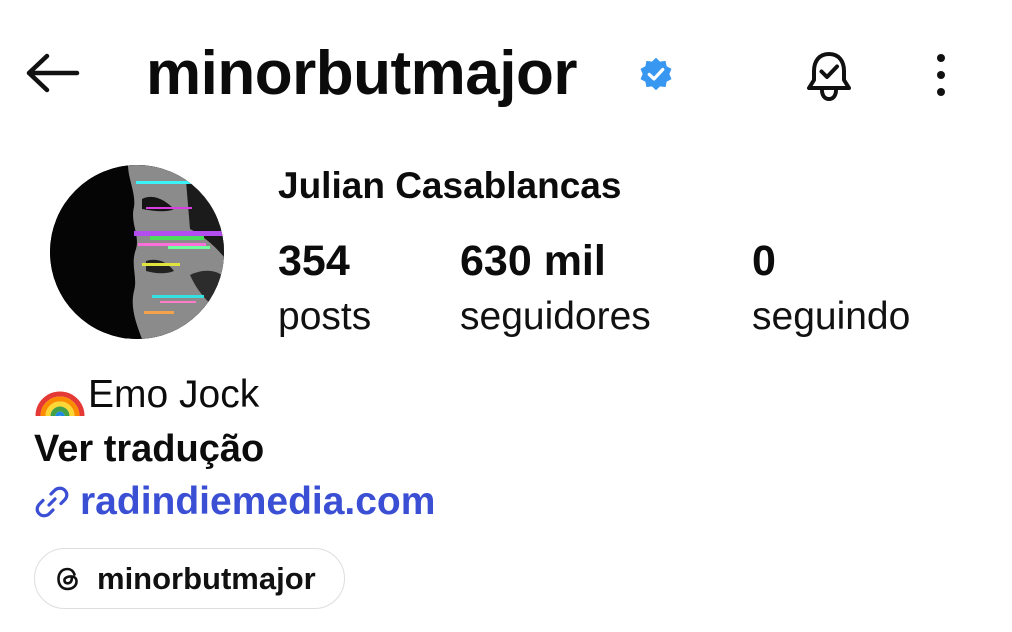 This screenshot has height=632, width=1012. Describe the element at coordinates (831, 288) in the screenshot. I see `stat-following: 0 seguindo` at that location.